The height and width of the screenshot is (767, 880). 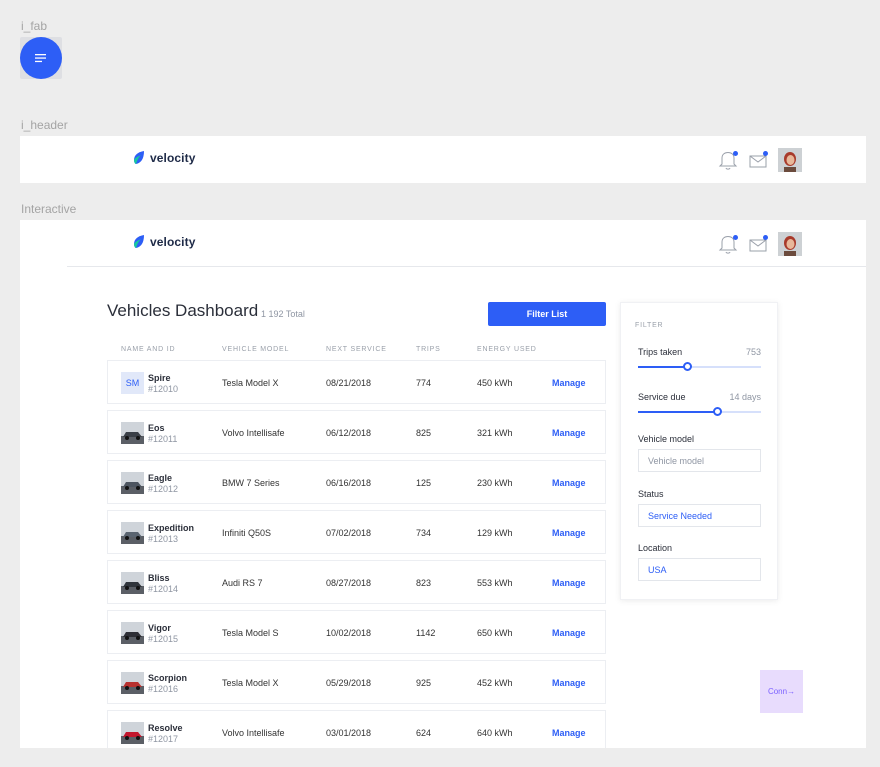 I want to click on vehicle-id: #12012, so click(x=163, y=489).